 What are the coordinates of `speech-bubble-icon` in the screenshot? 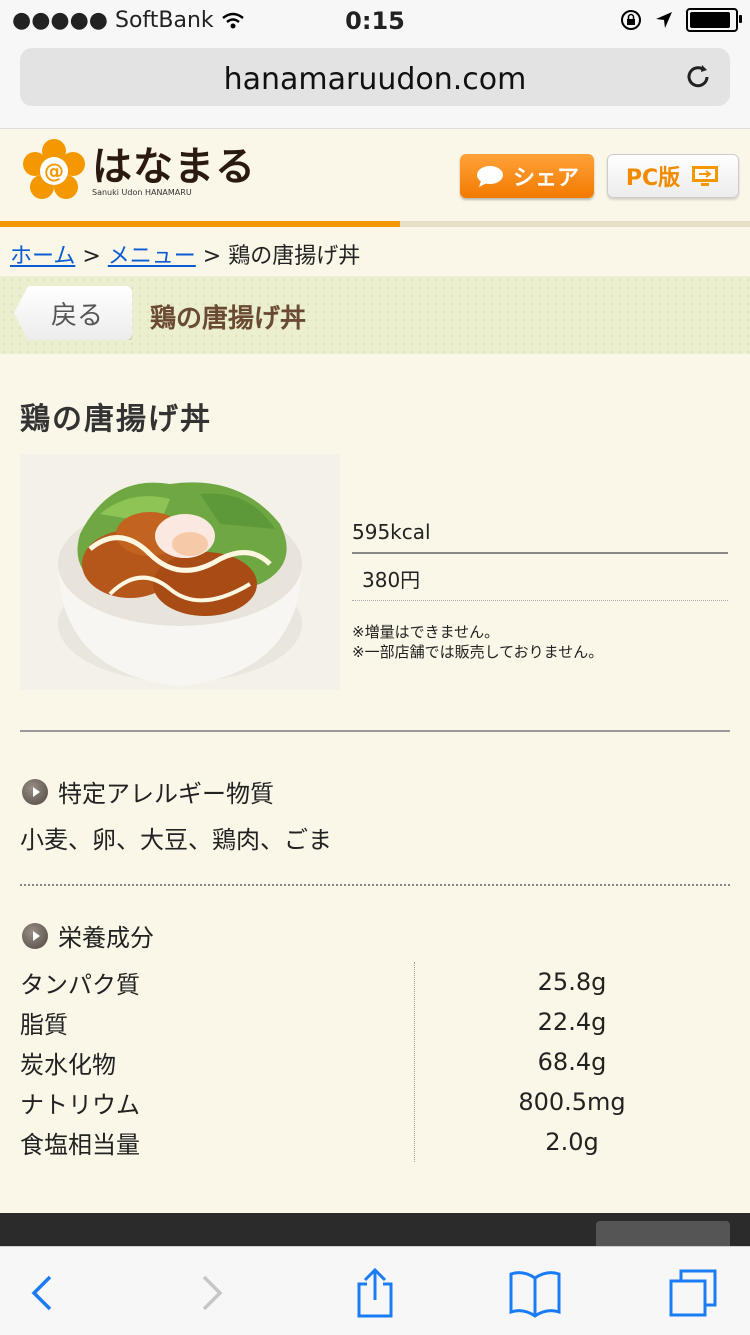 It's located at (489, 176).